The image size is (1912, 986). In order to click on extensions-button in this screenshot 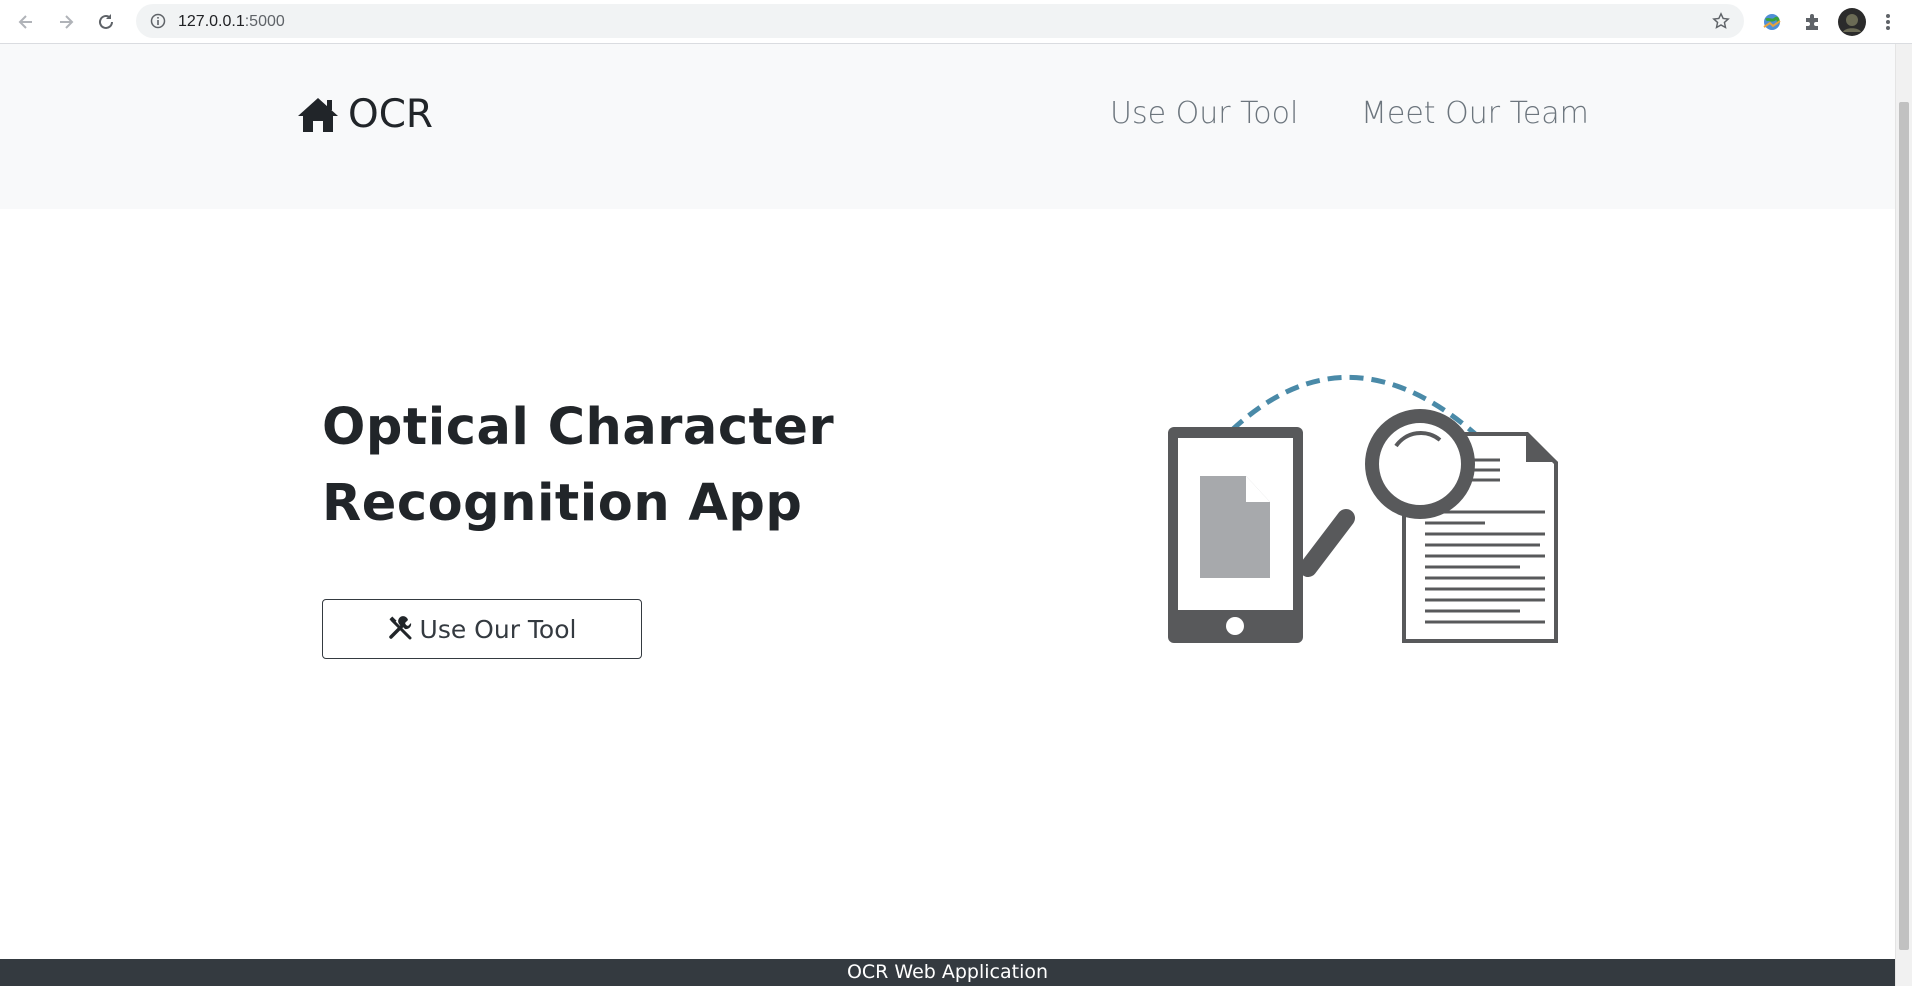, I will do `click(1812, 22)`.